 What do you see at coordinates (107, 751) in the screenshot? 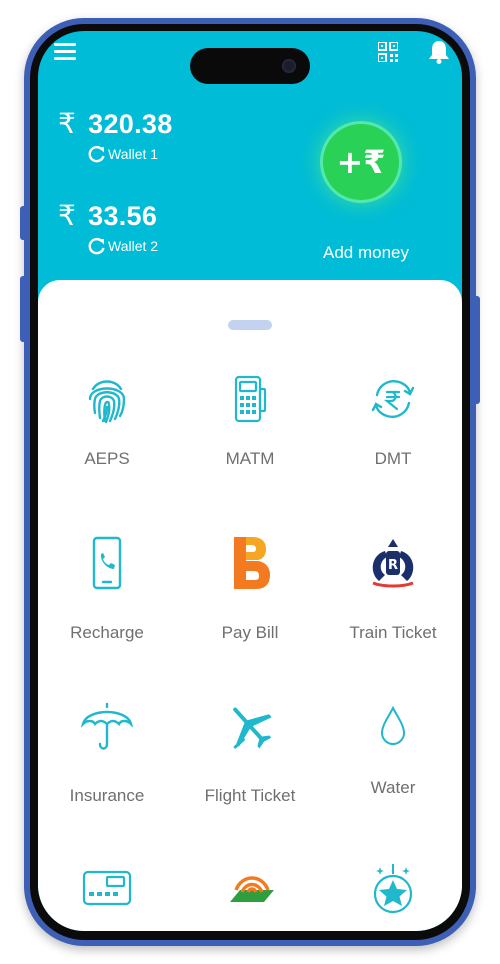
I see `service-insurance: Insurance` at bounding box center [107, 751].